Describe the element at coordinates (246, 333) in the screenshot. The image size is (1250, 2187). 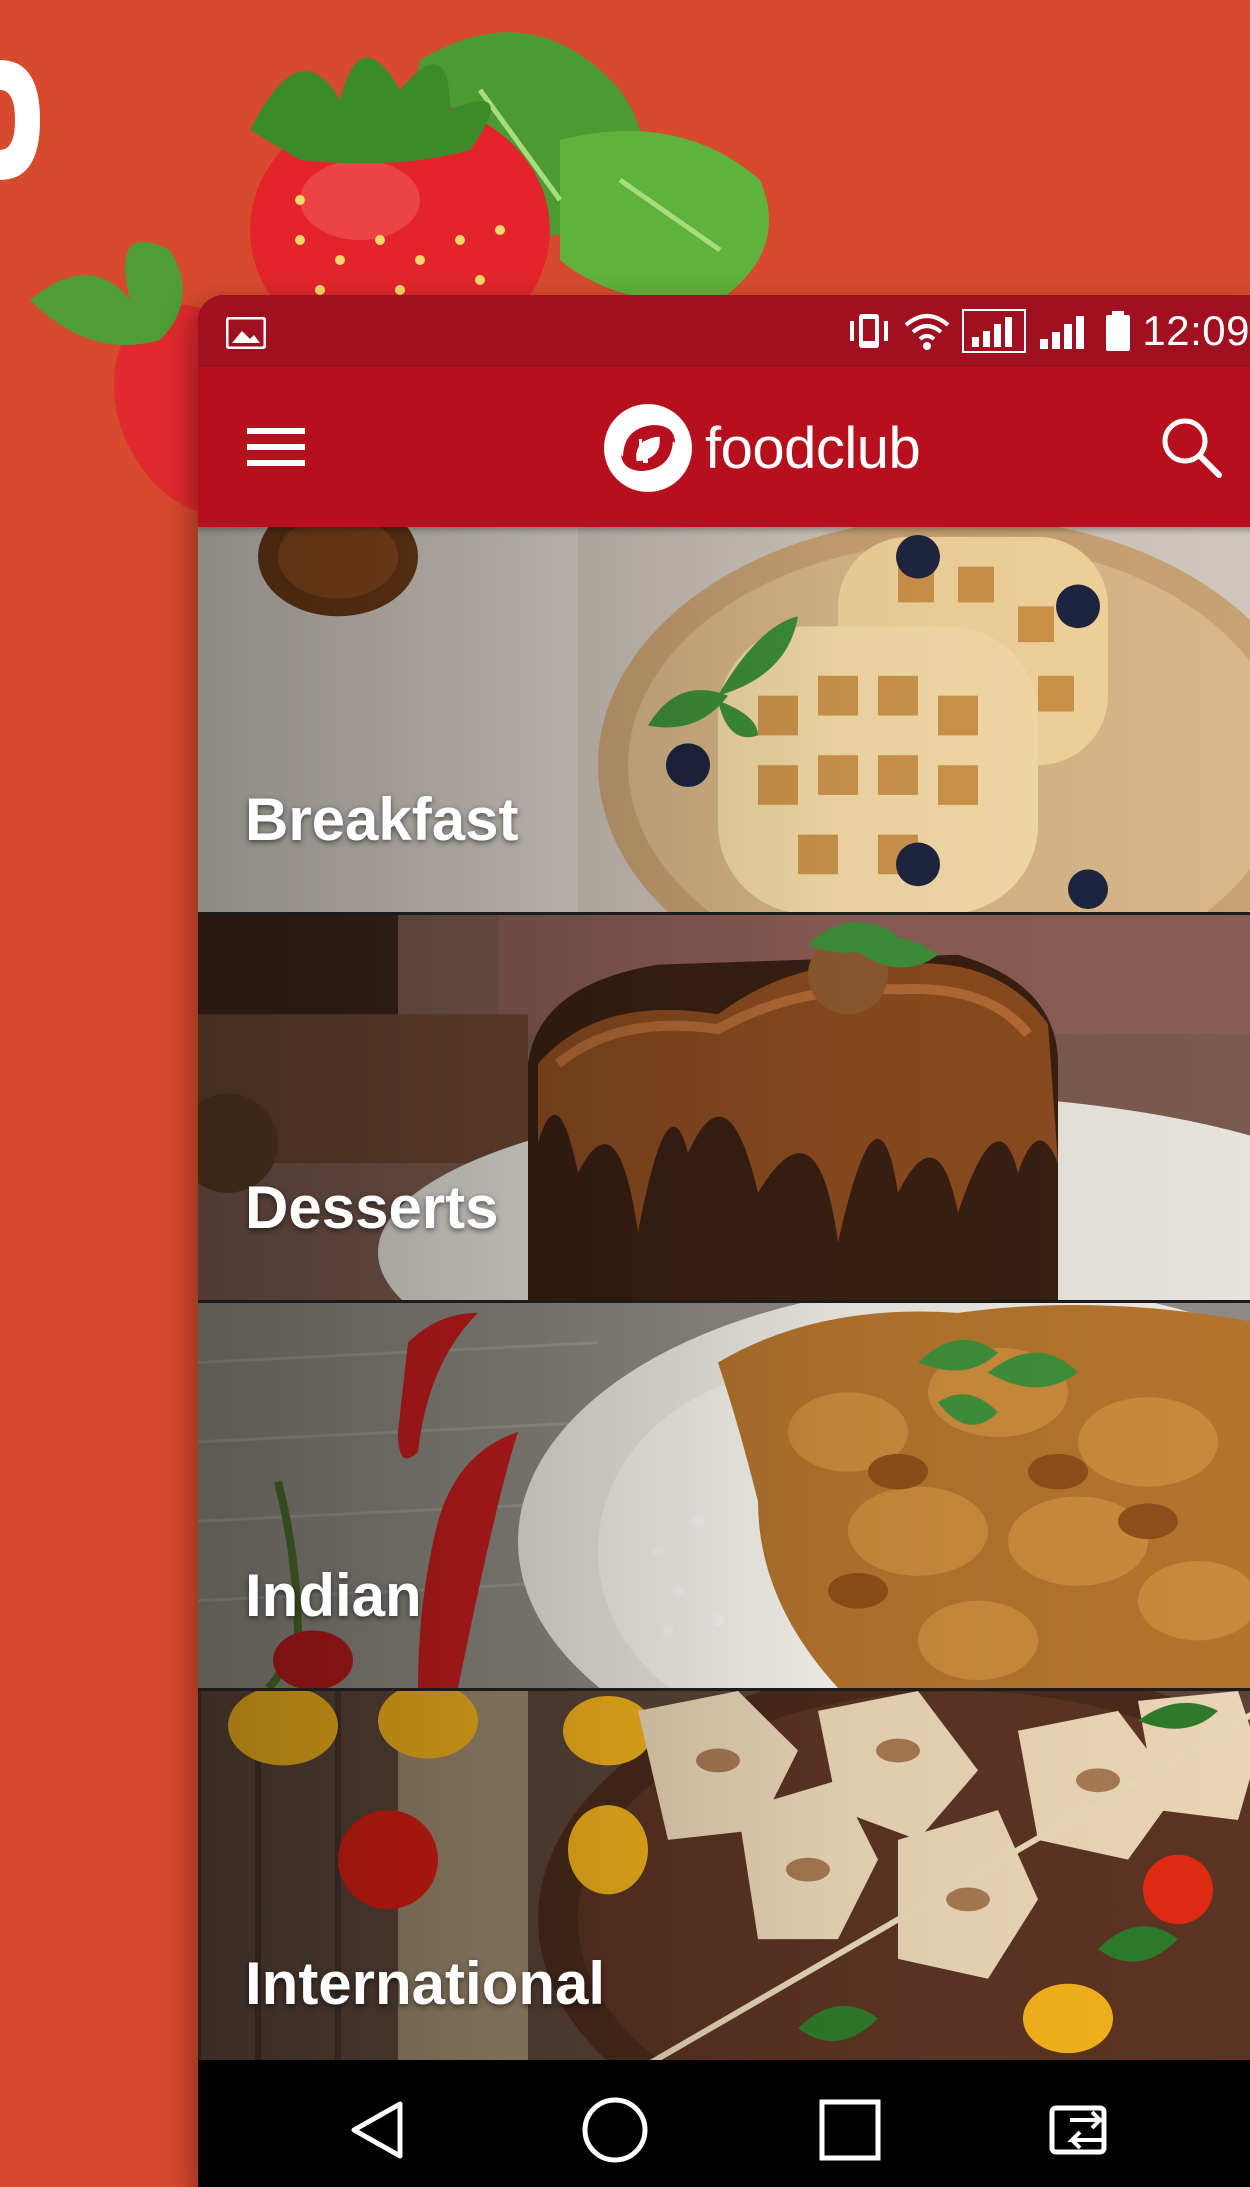
I see `image-notification-icon` at that location.